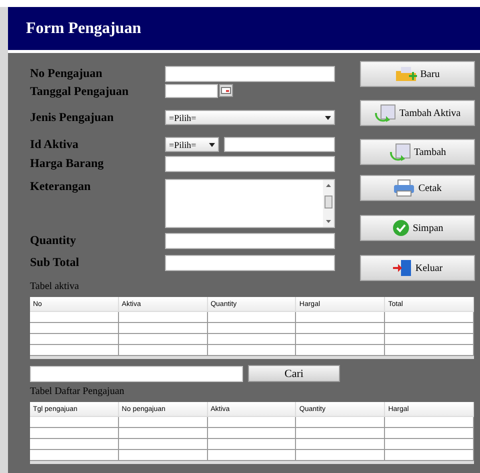 The width and height of the screenshot is (480, 473). What do you see at coordinates (67, 73) in the screenshot?
I see `field-label: No Pengajuan` at bounding box center [67, 73].